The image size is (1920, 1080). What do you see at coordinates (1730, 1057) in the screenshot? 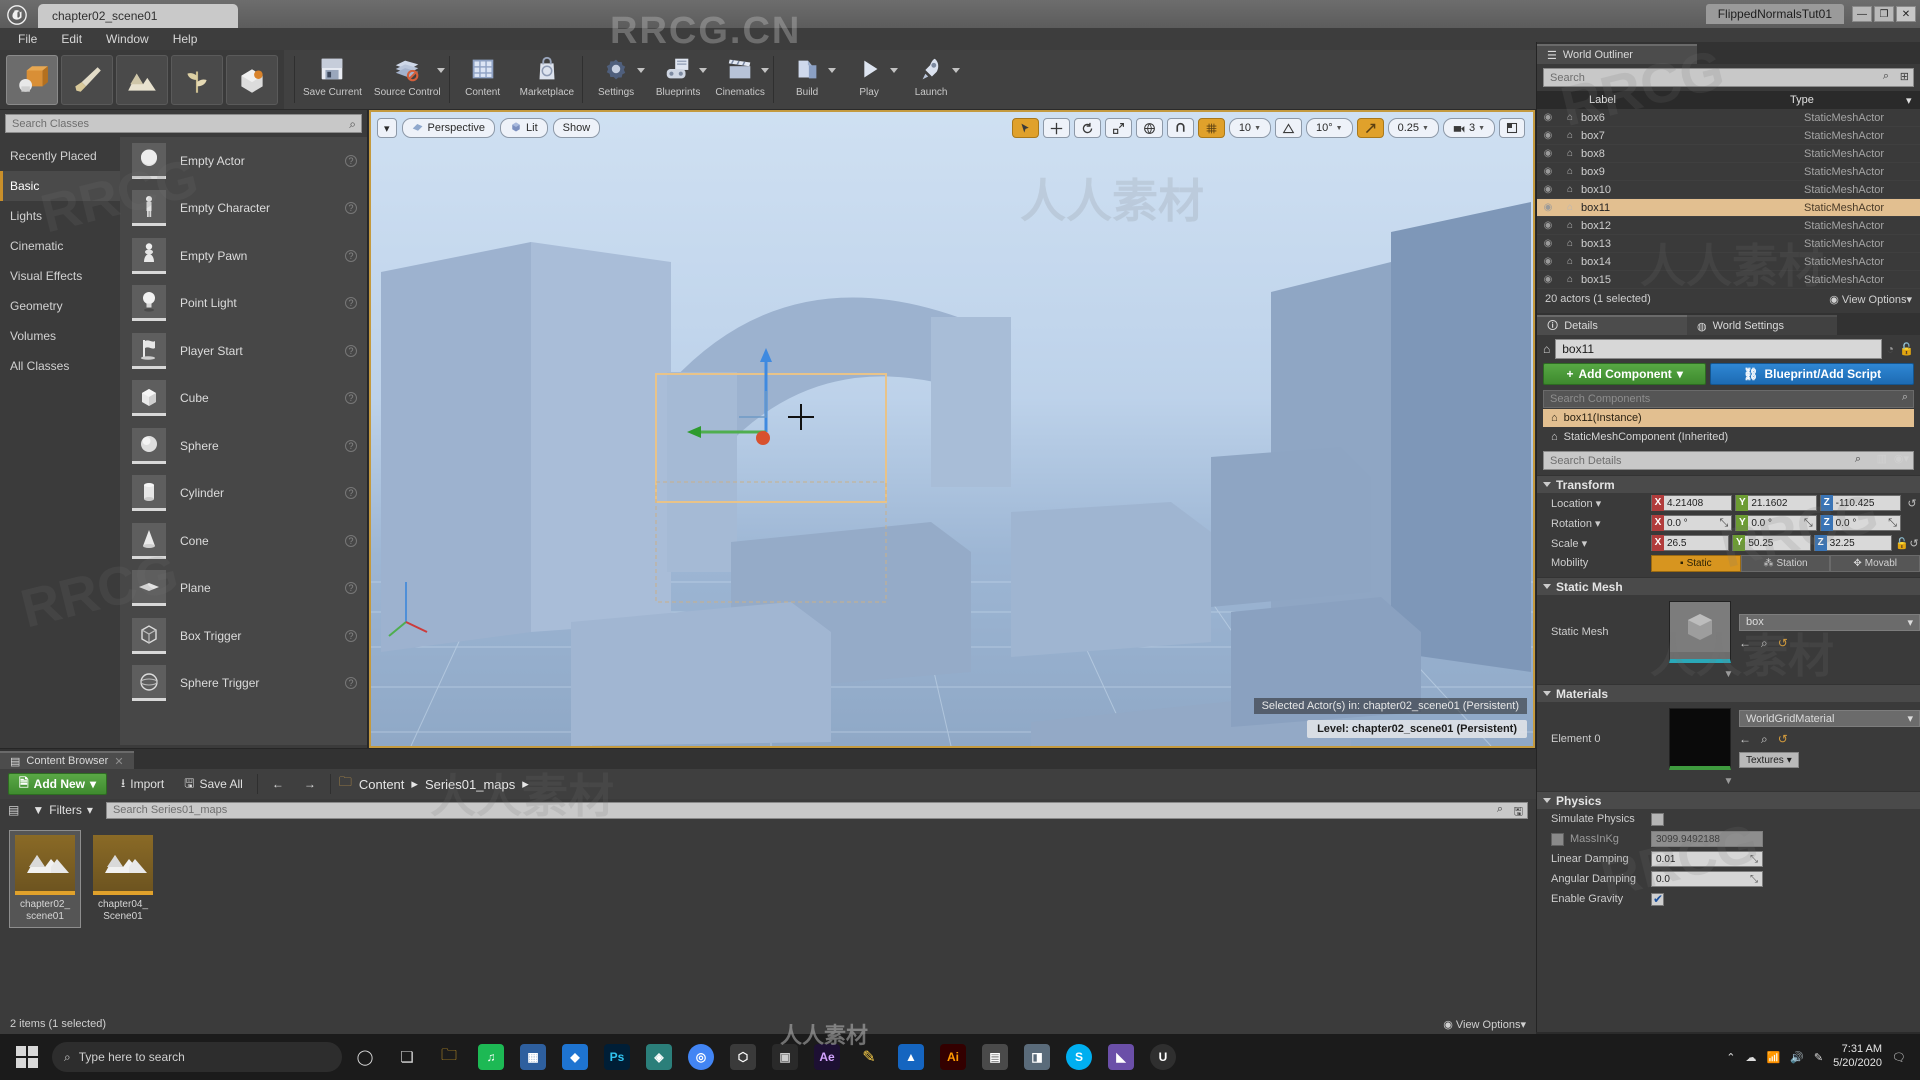
I see `tray-chevron-icon: ⌃` at bounding box center [1730, 1057].